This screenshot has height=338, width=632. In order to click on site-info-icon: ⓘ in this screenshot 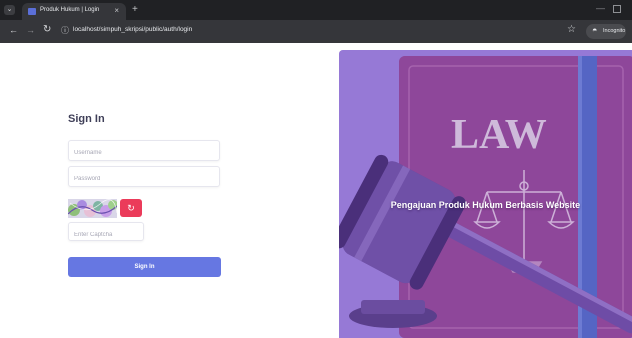, I will do `click(65, 30)`.